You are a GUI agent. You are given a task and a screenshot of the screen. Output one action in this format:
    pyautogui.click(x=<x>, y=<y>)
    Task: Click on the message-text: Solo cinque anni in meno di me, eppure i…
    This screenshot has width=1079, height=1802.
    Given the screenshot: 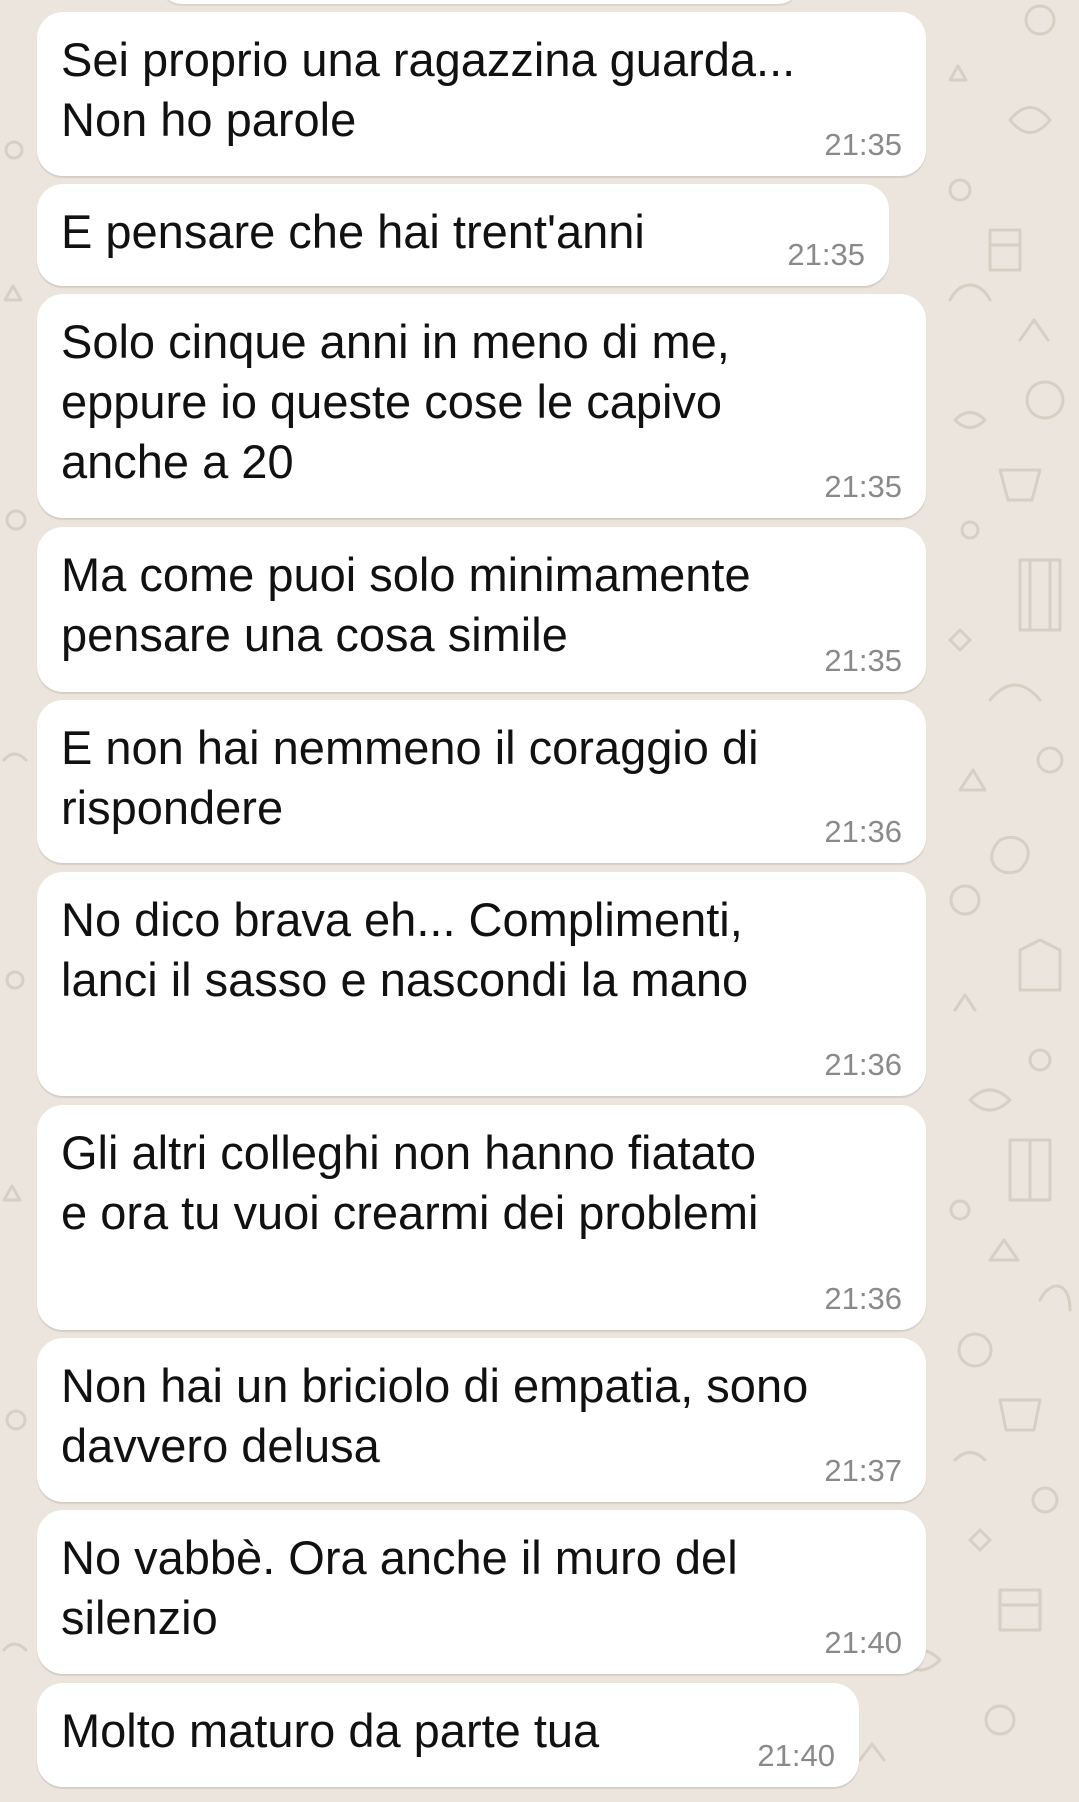 What is the action you would take?
    pyautogui.click(x=395, y=401)
    